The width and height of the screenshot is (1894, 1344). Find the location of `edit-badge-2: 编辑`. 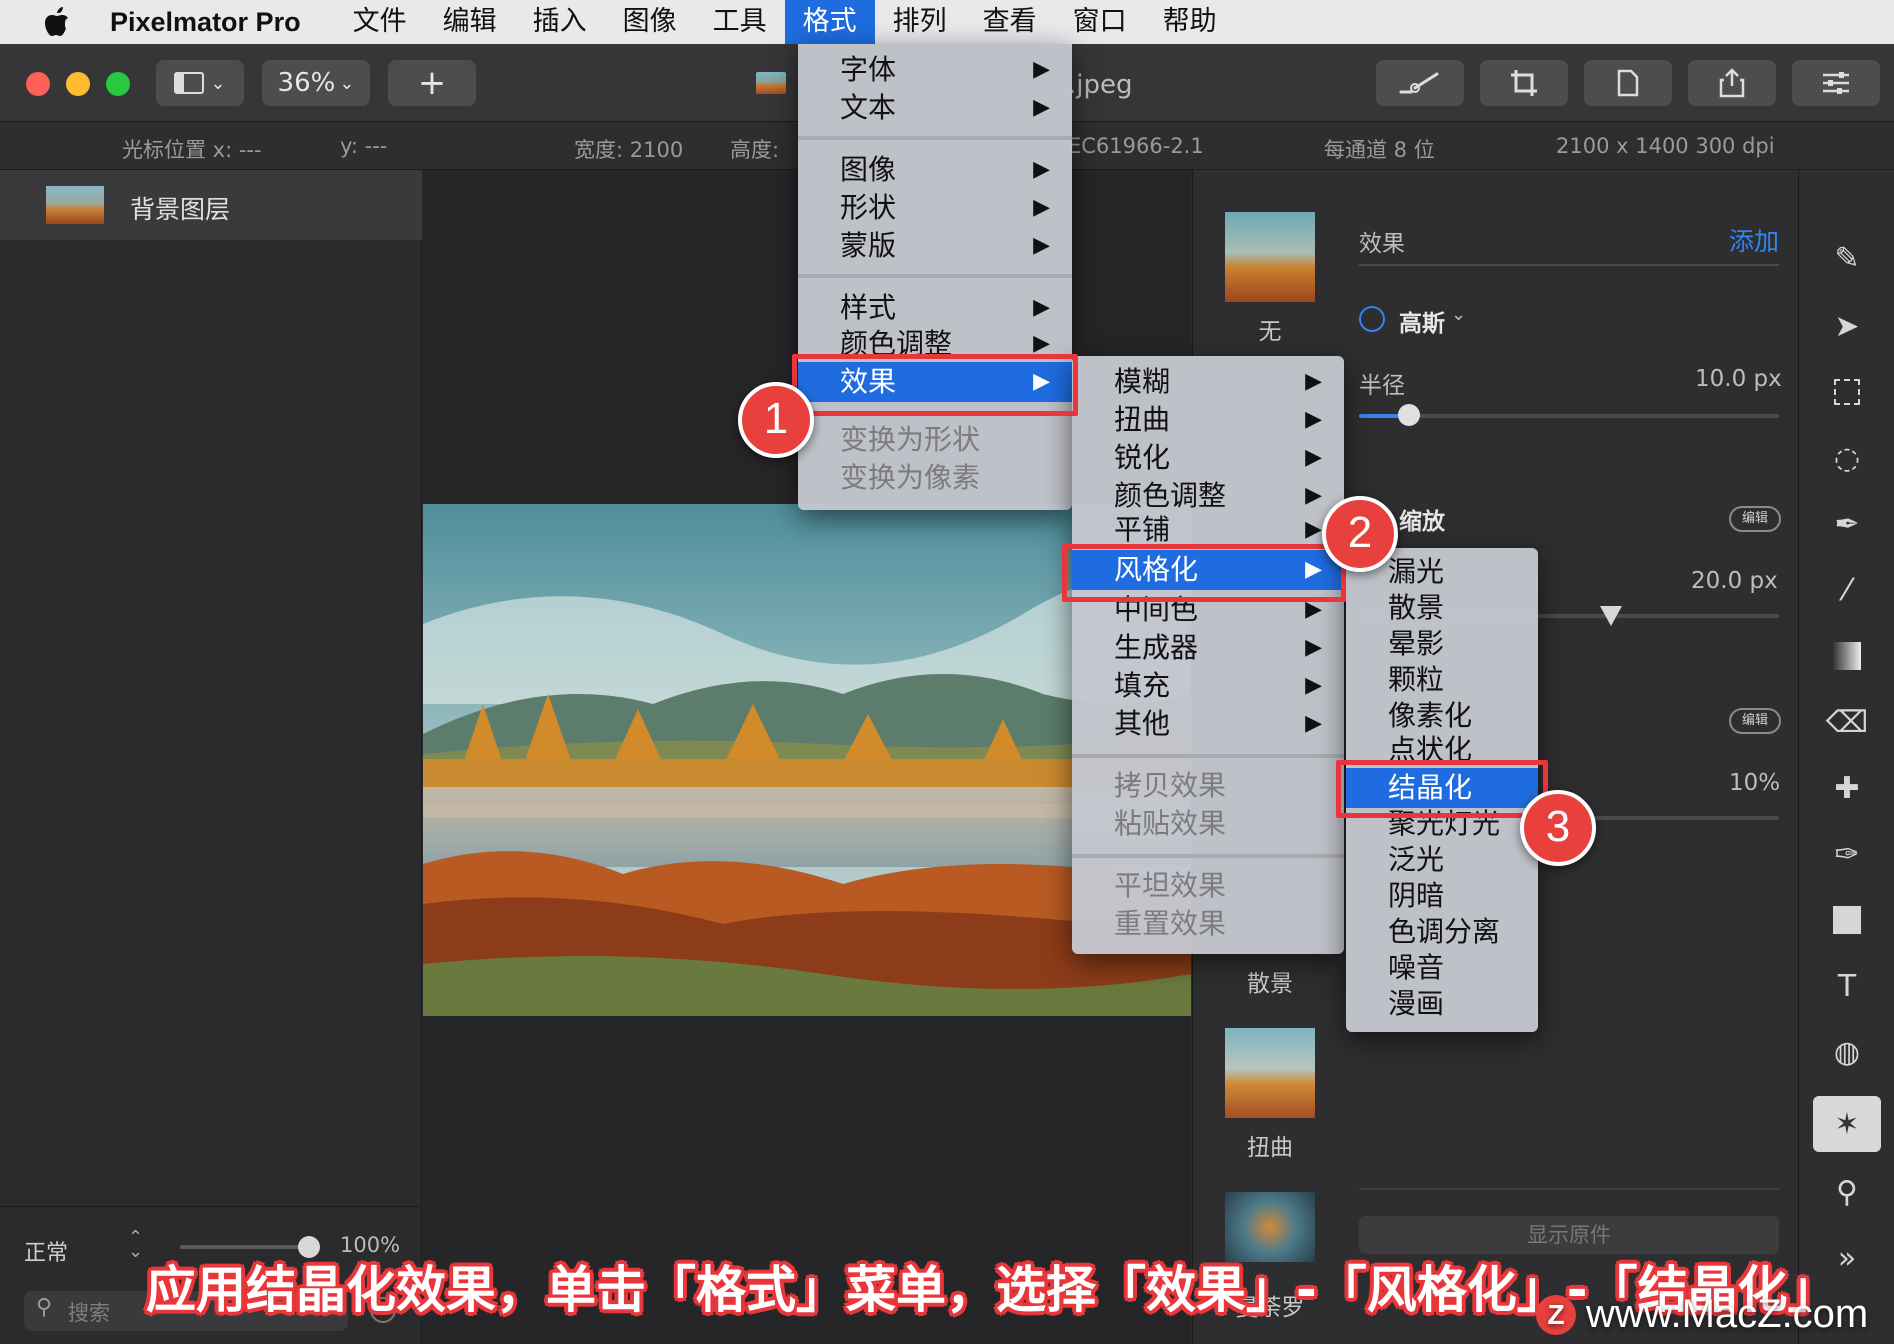

edit-badge-2: 编辑 is located at coordinates (1755, 721).